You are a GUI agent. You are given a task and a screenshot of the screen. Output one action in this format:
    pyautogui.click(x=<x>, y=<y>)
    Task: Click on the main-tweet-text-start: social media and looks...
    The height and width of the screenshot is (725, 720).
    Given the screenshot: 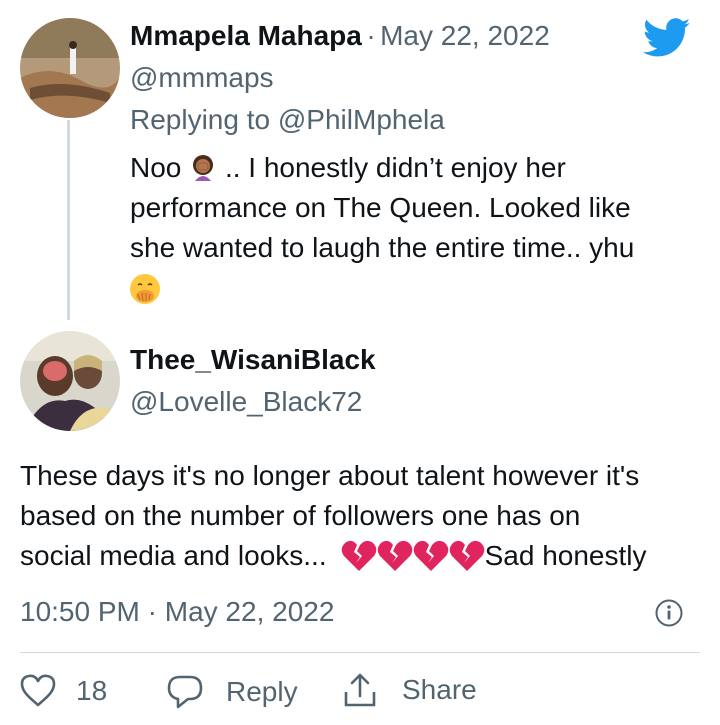 What is the action you would take?
    pyautogui.click(x=173, y=555)
    